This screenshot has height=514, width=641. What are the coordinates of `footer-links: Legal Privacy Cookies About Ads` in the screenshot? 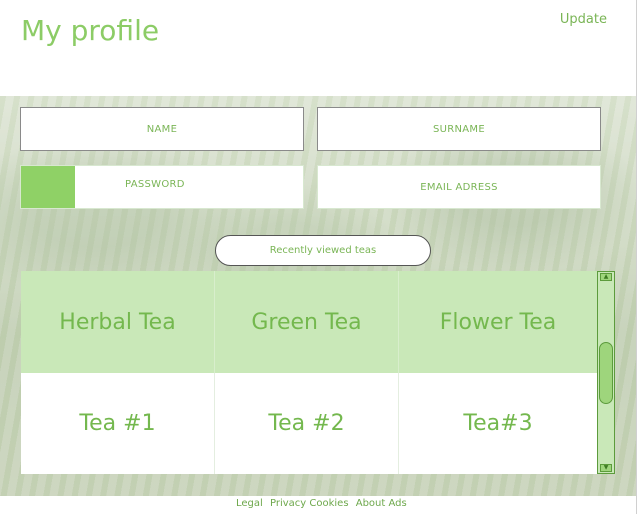 It's located at (323, 503).